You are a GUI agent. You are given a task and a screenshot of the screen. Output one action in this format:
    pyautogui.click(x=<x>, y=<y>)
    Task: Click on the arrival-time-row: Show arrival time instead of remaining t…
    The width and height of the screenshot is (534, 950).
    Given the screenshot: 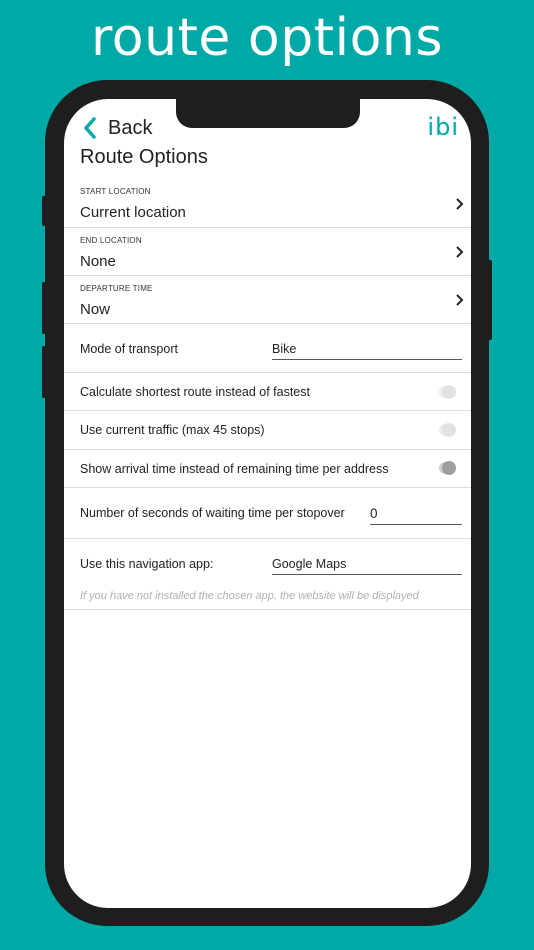 What is the action you would take?
    pyautogui.click(x=267, y=469)
    